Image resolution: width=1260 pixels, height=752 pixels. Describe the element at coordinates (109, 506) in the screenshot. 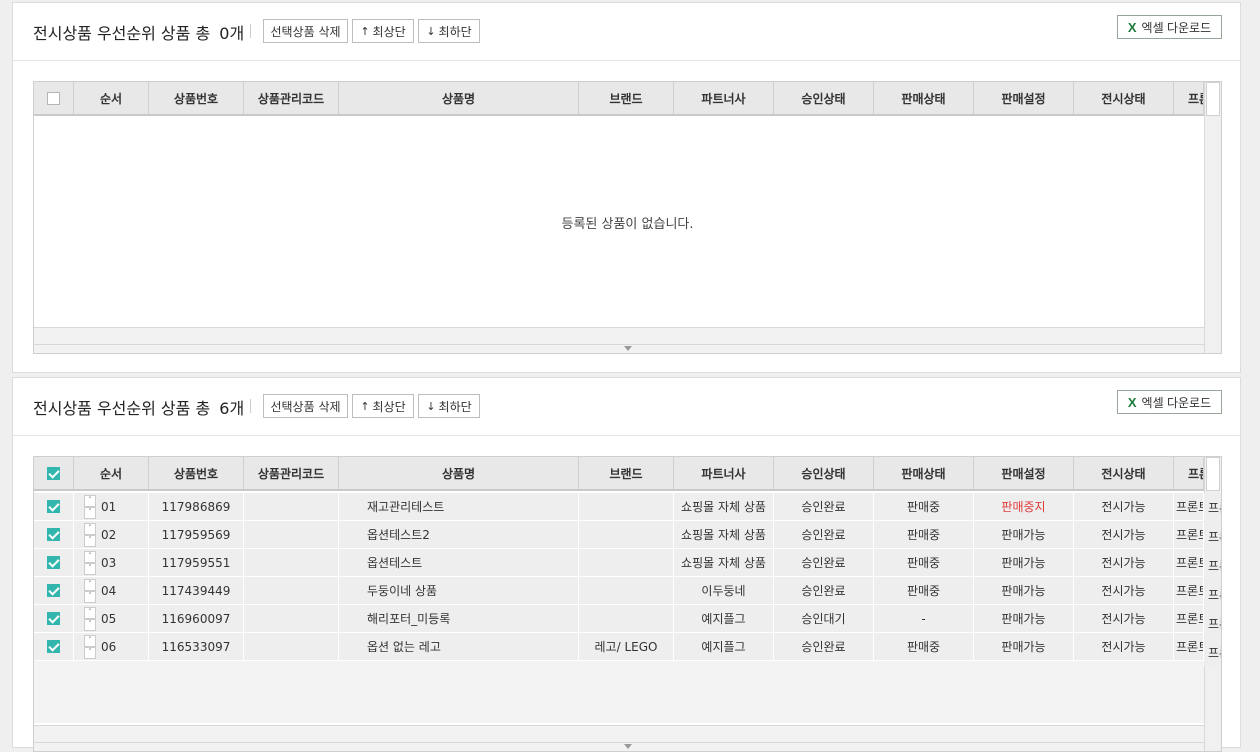

I see `order-value: 01` at that location.